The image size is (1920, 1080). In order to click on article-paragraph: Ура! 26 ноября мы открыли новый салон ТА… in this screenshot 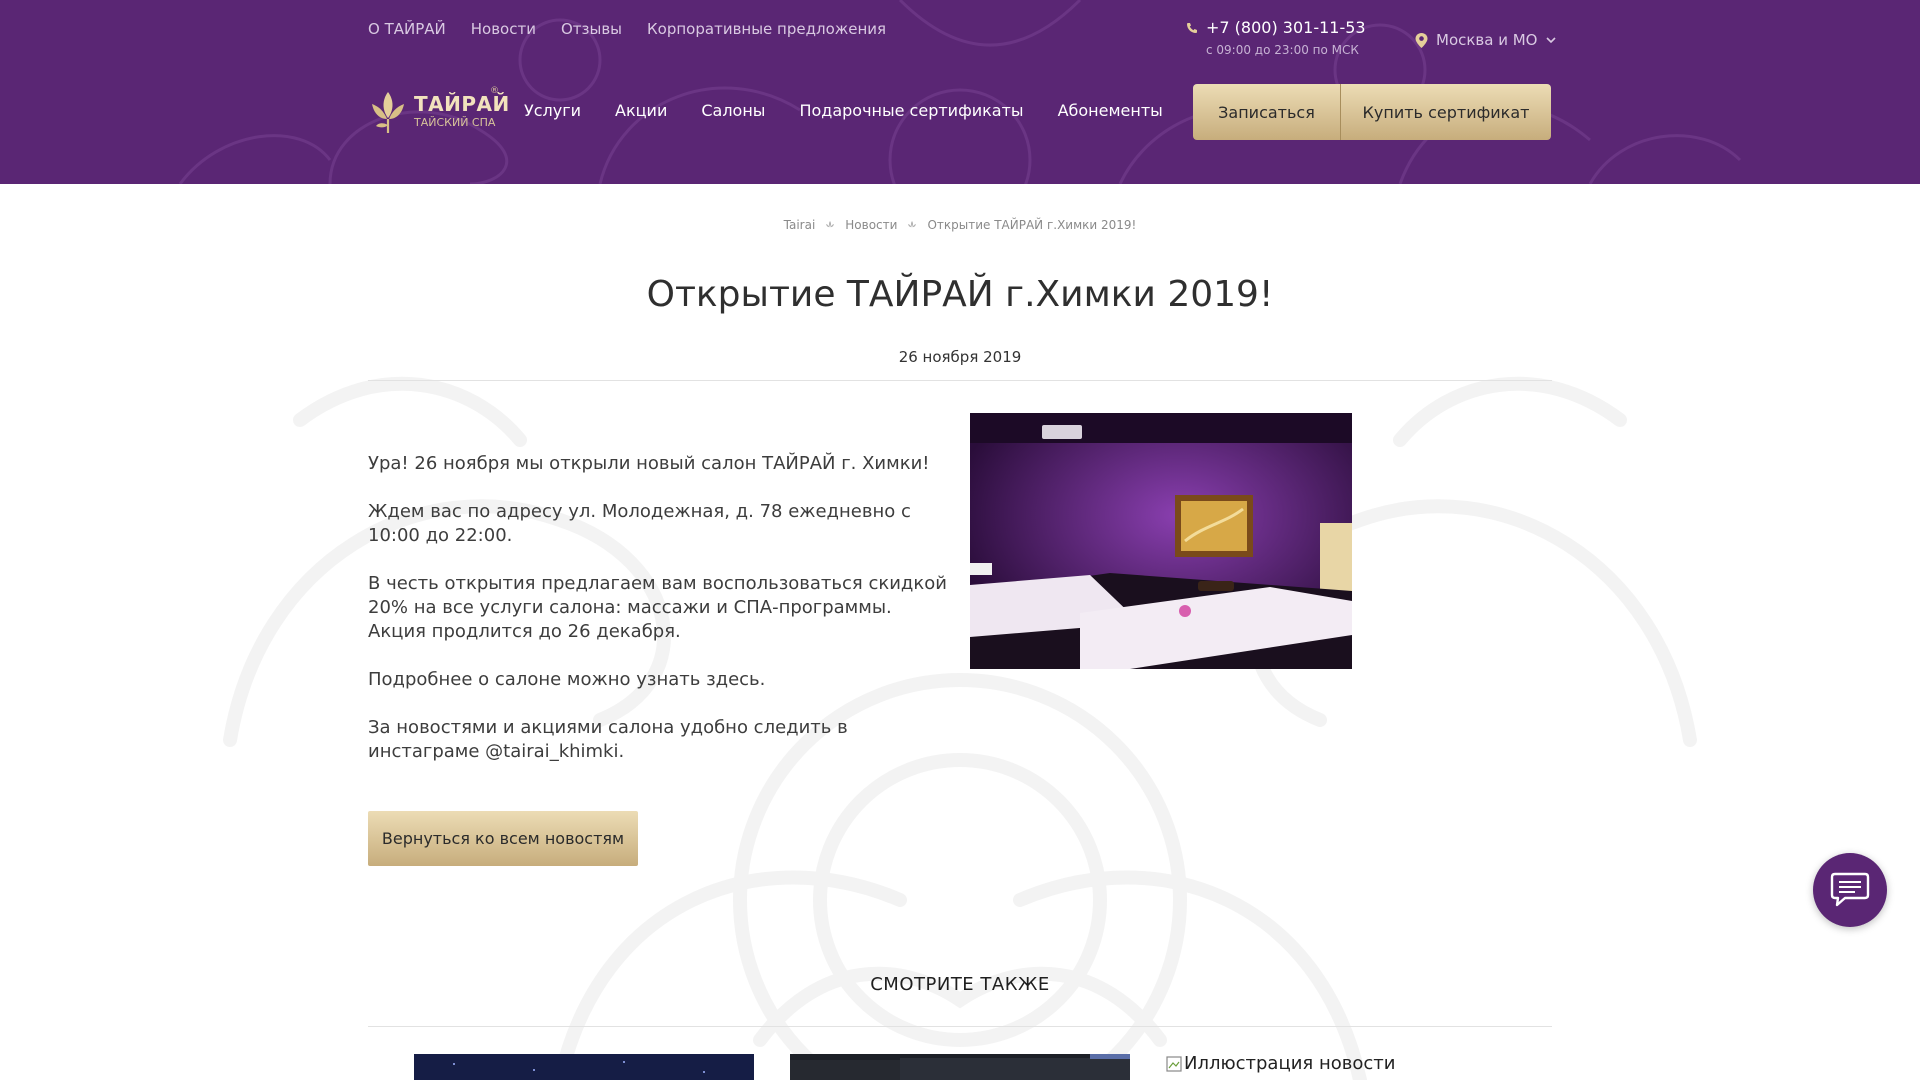, I will do `click(649, 463)`.